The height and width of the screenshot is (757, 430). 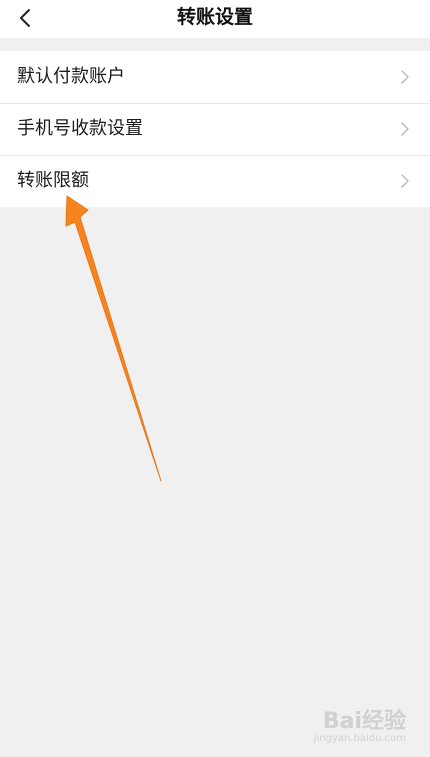 What do you see at coordinates (359, 738) in the screenshot?
I see `watermark-url: jingyan.baidu.com` at bounding box center [359, 738].